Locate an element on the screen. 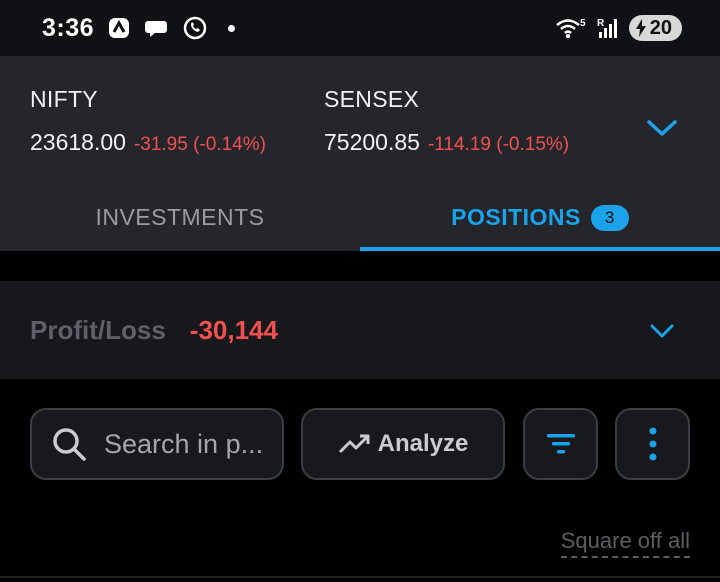  more-options-button is located at coordinates (652, 444).